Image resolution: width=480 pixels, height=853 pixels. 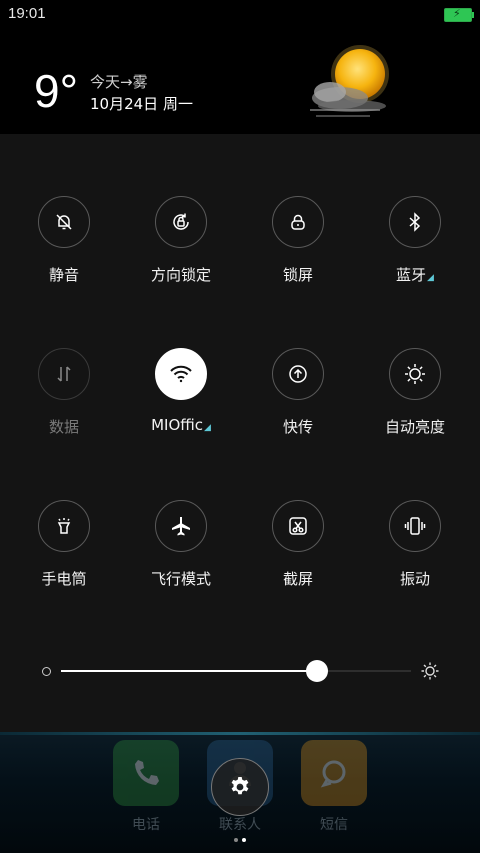 What do you see at coordinates (459, 14) in the screenshot?
I see `battery-icon: ⚡` at bounding box center [459, 14].